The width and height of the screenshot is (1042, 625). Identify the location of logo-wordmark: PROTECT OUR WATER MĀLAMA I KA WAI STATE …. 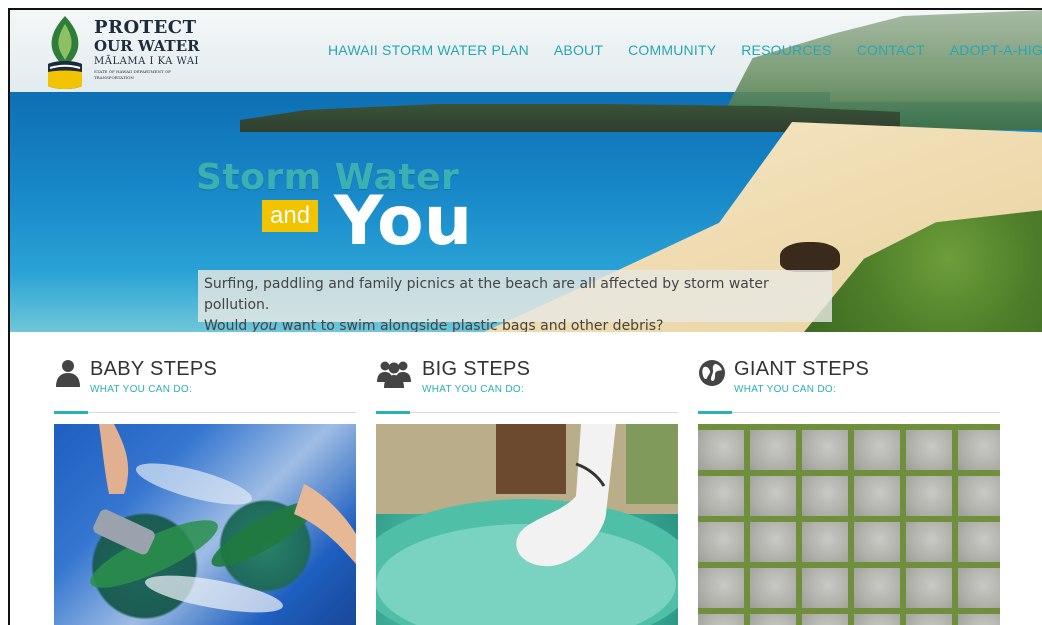
(148, 49).